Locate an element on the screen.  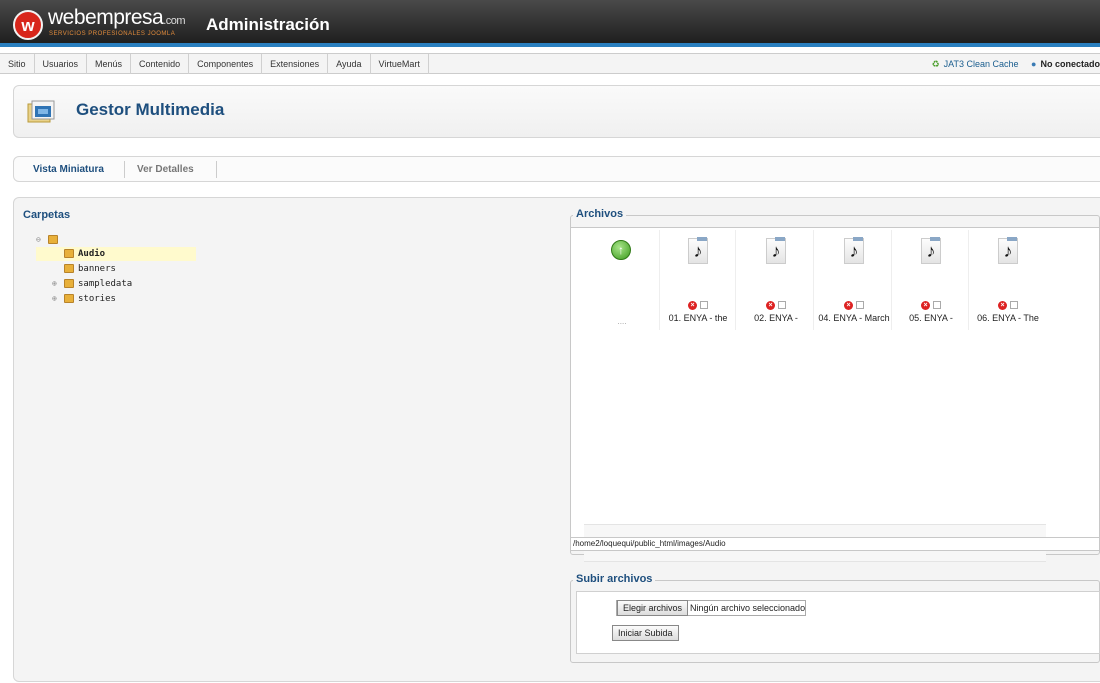
choose-files-button: Elegir archivos is located at coordinates (653, 608).